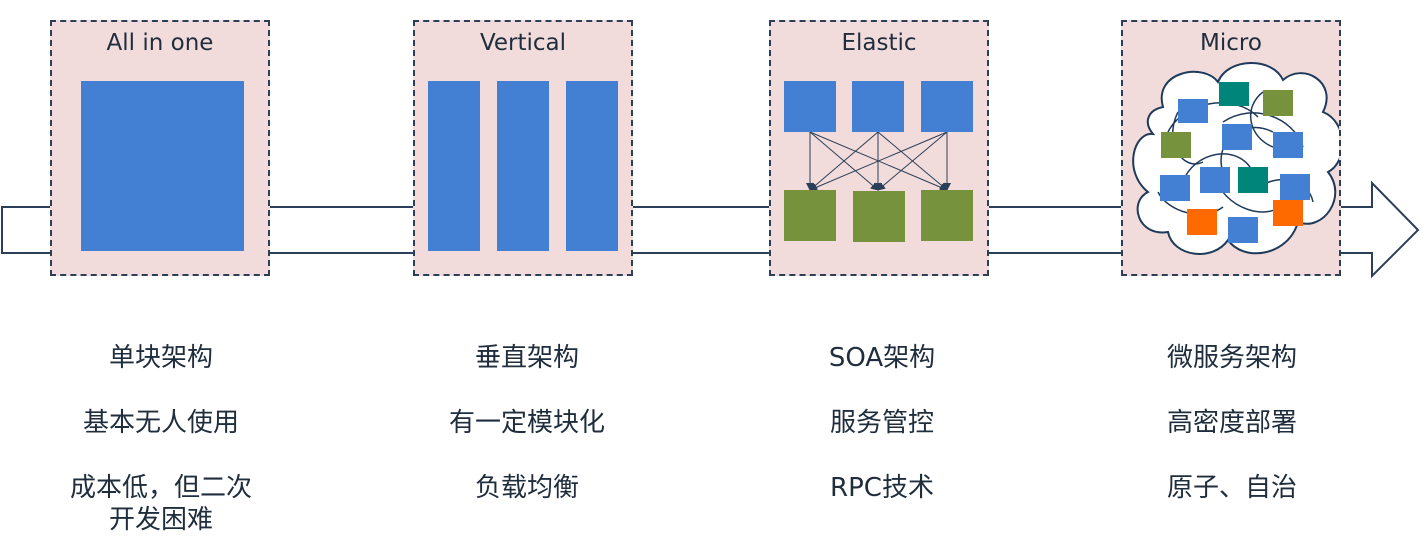 The width and height of the screenshot is (1423, 537). I want to click on desc-line: 服务管控, so click(881, 423).